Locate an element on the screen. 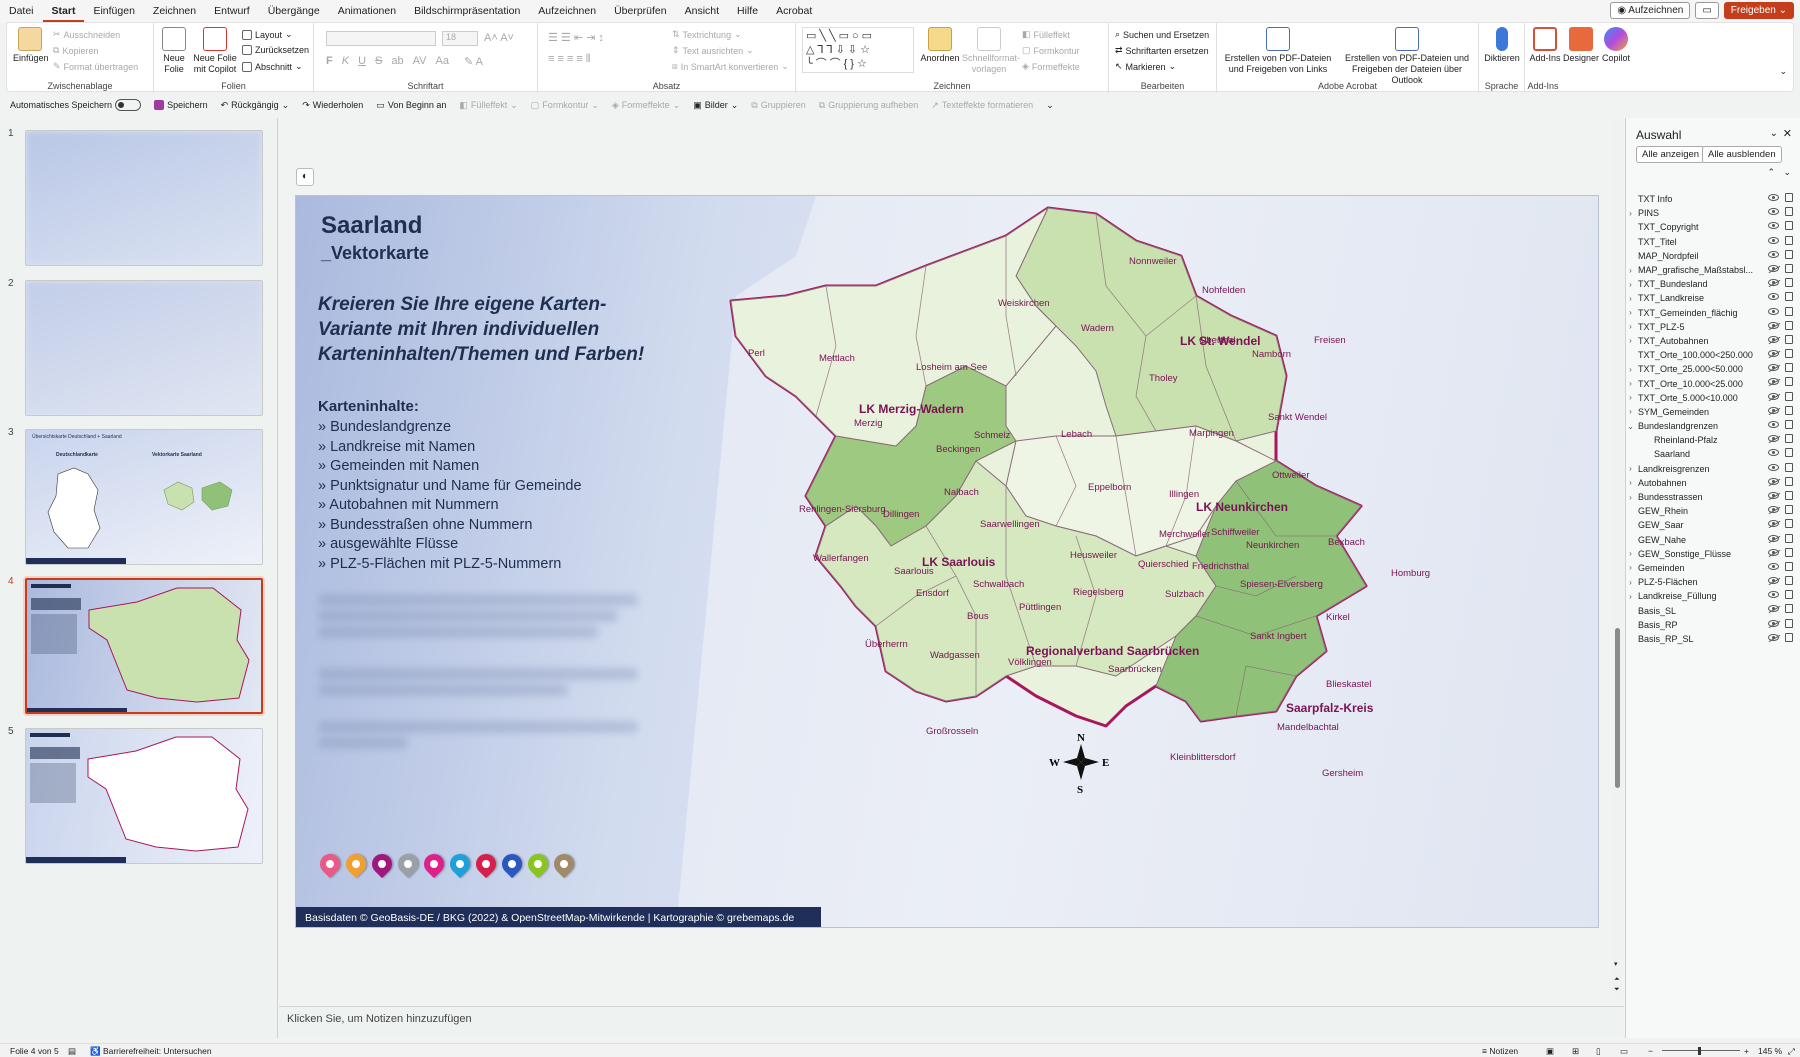  outline-button: ▢ Formkontur is located at coordinates (1051, 50).